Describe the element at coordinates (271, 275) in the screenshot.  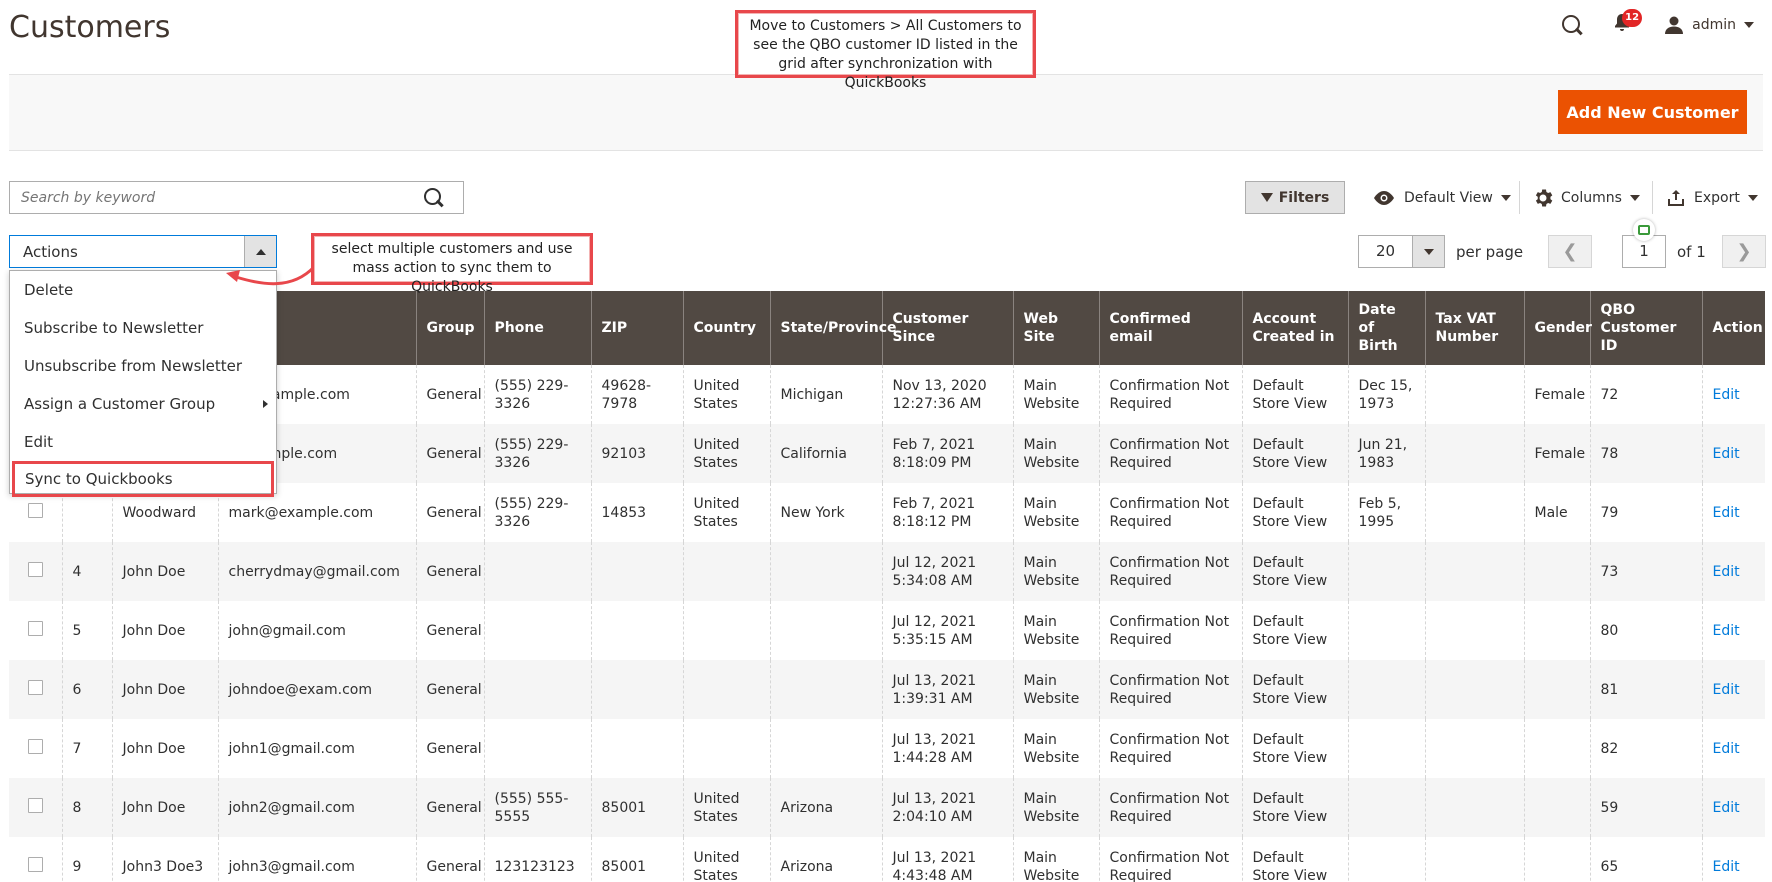
I see `callout-arrow-icon` at that location.